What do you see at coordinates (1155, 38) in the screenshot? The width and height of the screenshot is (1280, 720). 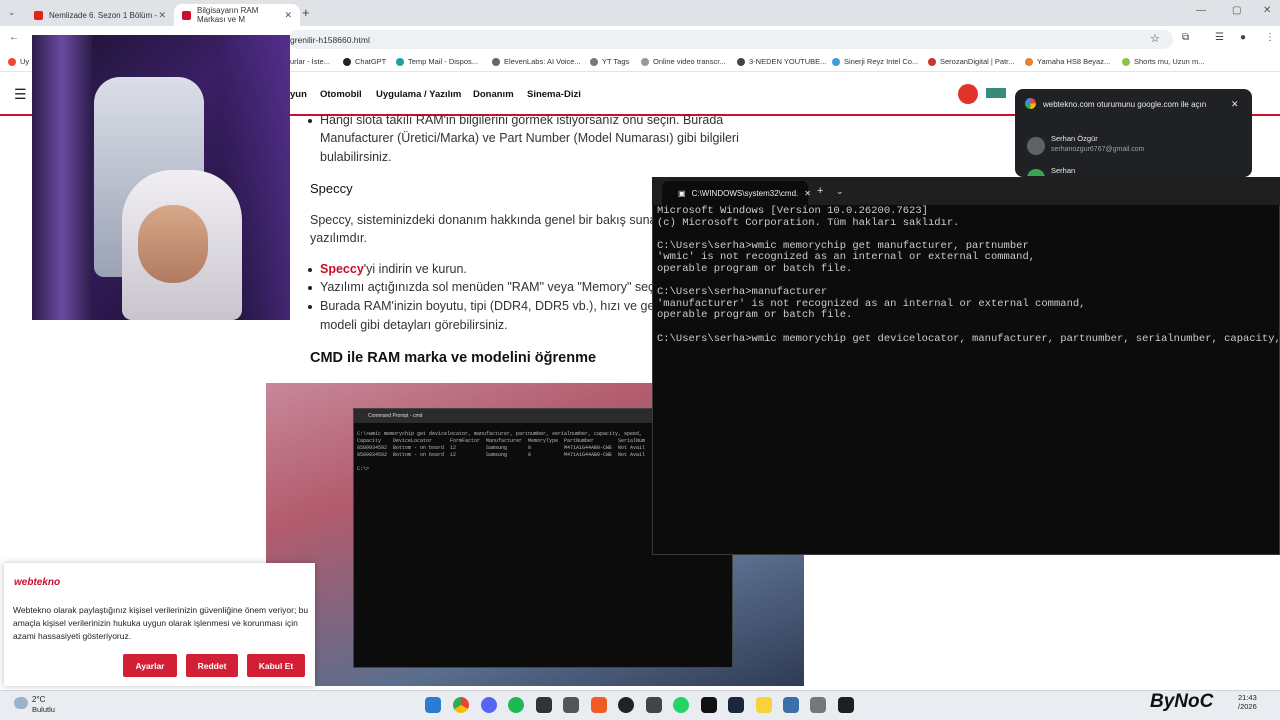 I see `bookmark-star-icon: ☆` at bounding box center [1155, 38].